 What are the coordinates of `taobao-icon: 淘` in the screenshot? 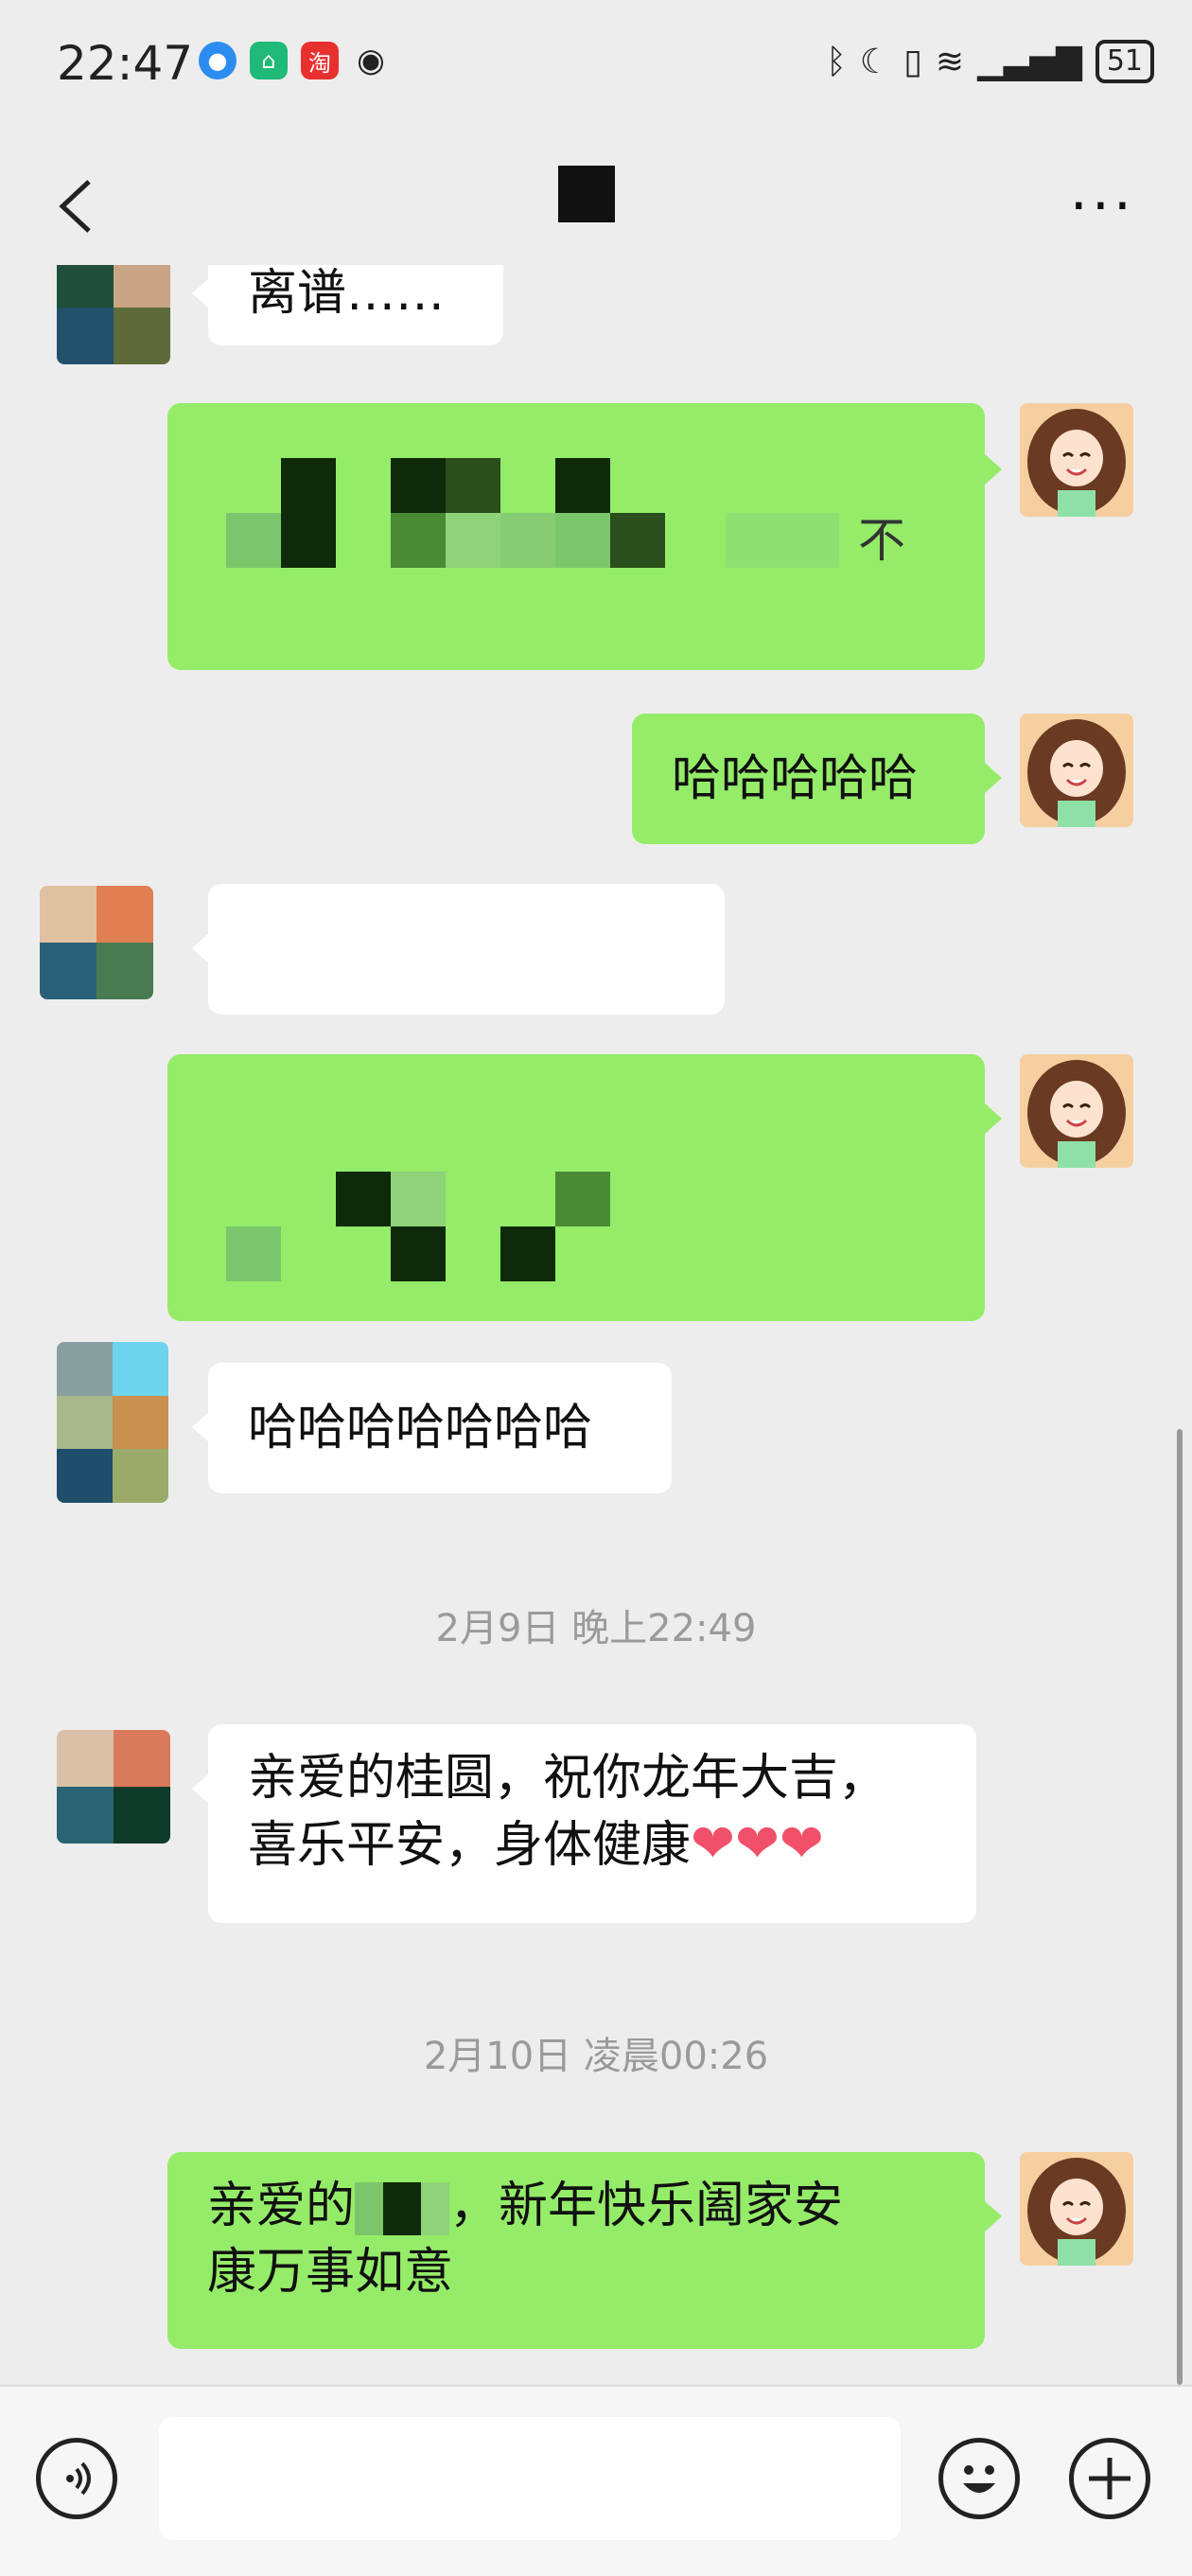 It's located at (320, 60).